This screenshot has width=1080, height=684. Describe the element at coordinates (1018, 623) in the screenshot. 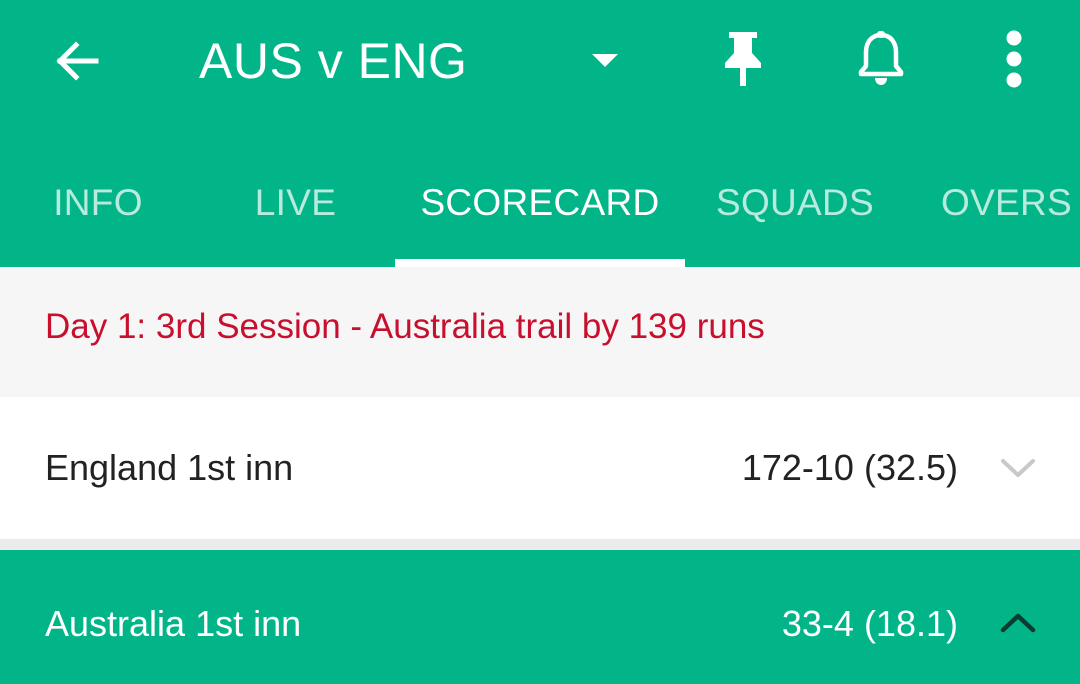

I see `chevron-up-icon` at that location.